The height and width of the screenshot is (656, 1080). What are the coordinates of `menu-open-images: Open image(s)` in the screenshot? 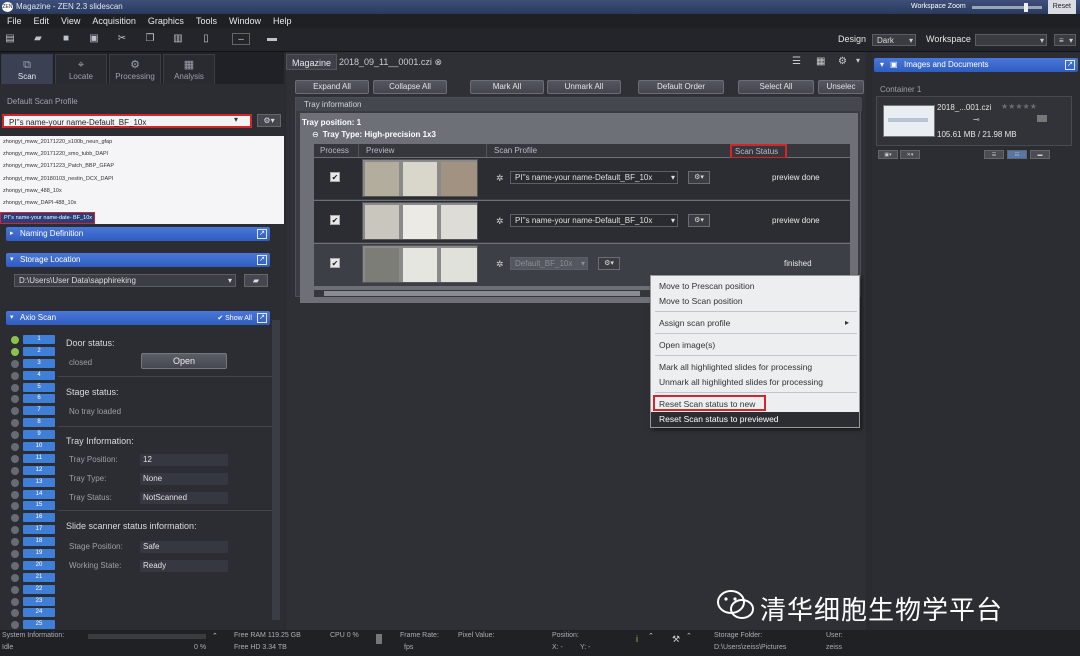 It's located at (687, 345).